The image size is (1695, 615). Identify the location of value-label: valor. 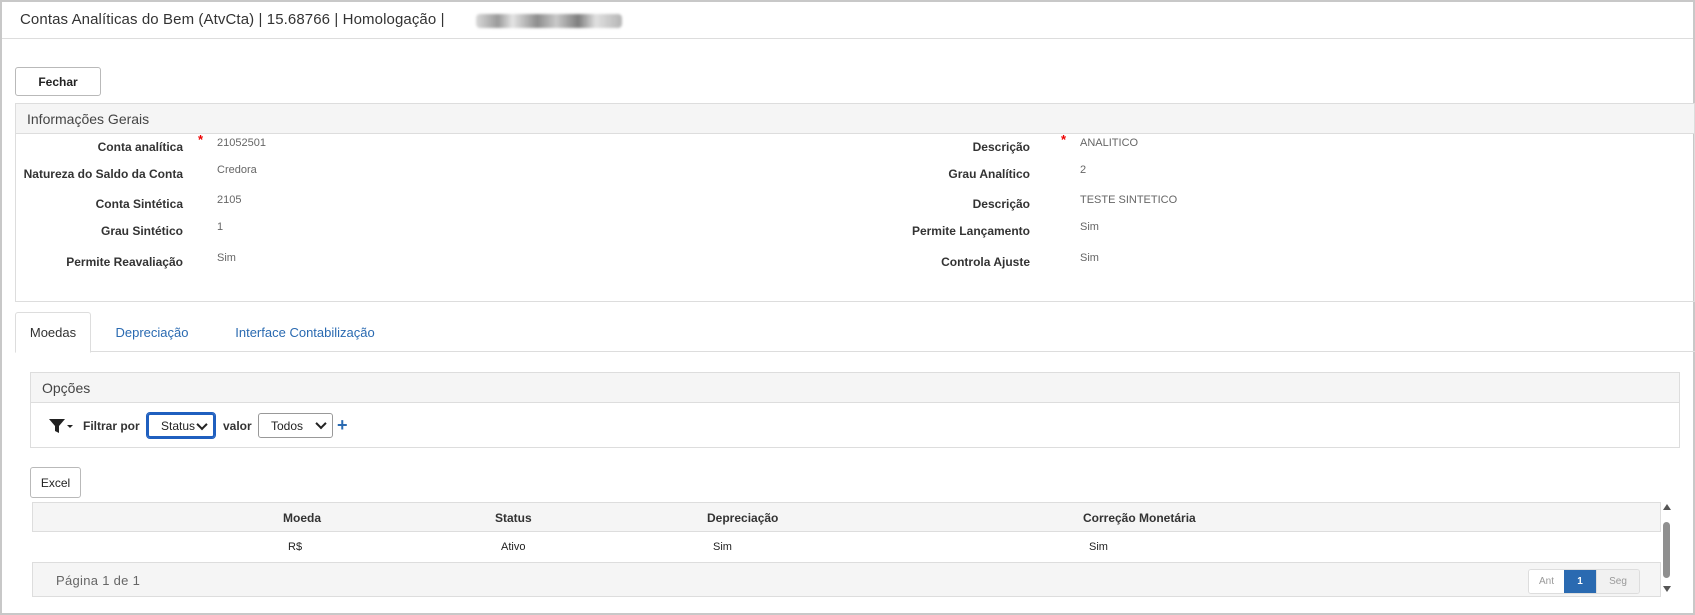
(237, 426).